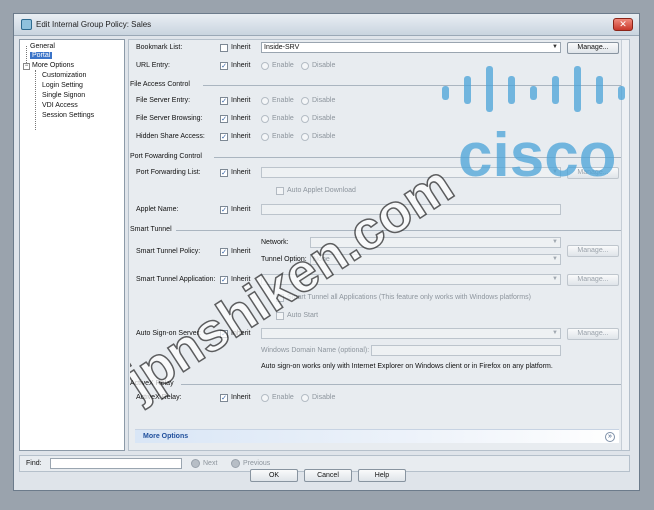  What do you see at coordinates (283, 65) in the screenshot?
I see `url-entry-enable-label: Enable` at bounding box center [283, 65].